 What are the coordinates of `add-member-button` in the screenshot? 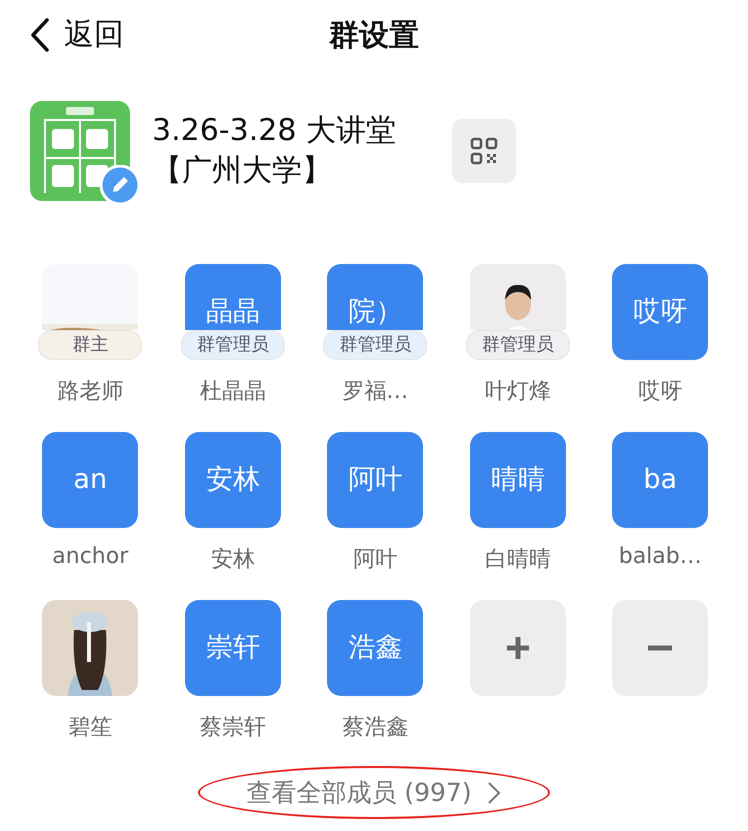 It's located at (518, 648).